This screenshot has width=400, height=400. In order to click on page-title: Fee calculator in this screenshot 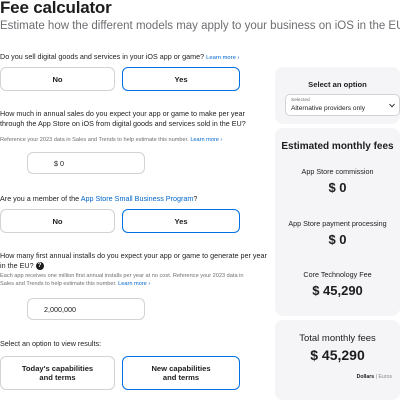, I will do `click(56, 8)`.